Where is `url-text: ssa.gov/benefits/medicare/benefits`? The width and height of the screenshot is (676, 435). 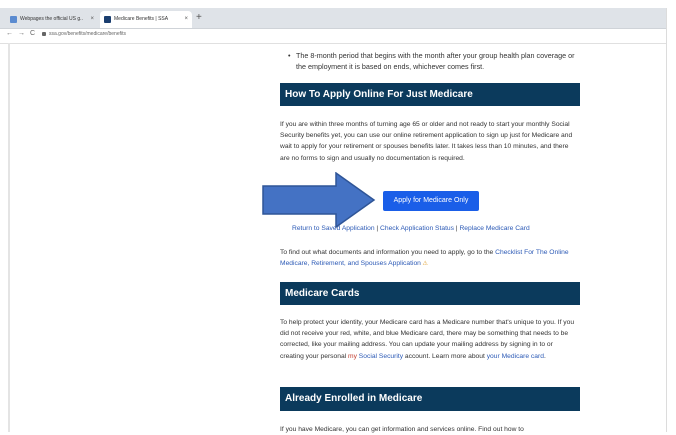 url-text: ssa.gov/benefits/medicare/benefits is located at coordinates (87, 34).